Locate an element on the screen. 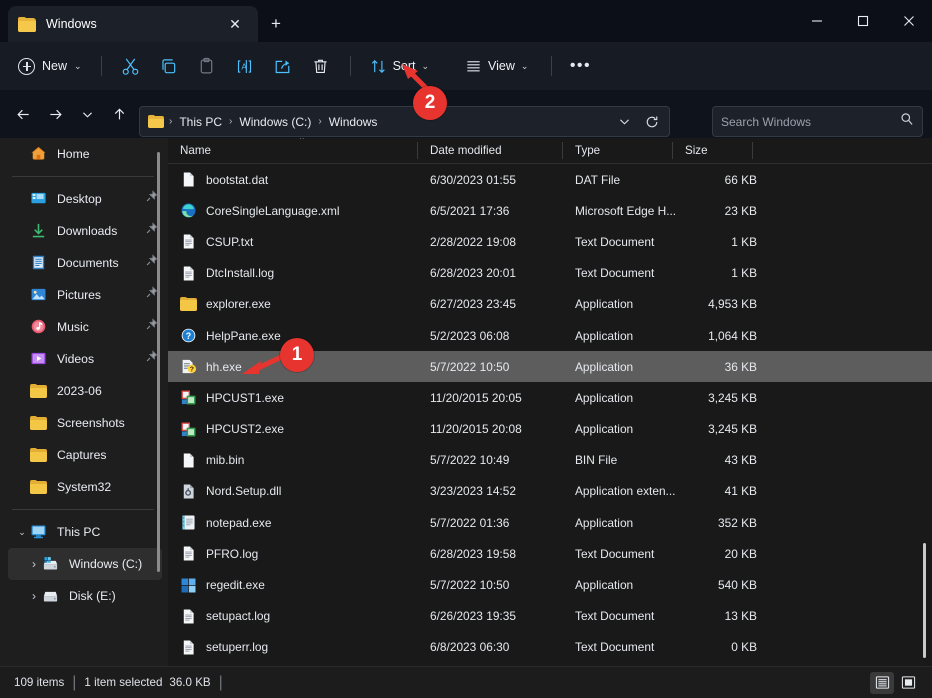 This screenshot has height=698, width=932. text-file-icon is located at coordinates (188, 241).